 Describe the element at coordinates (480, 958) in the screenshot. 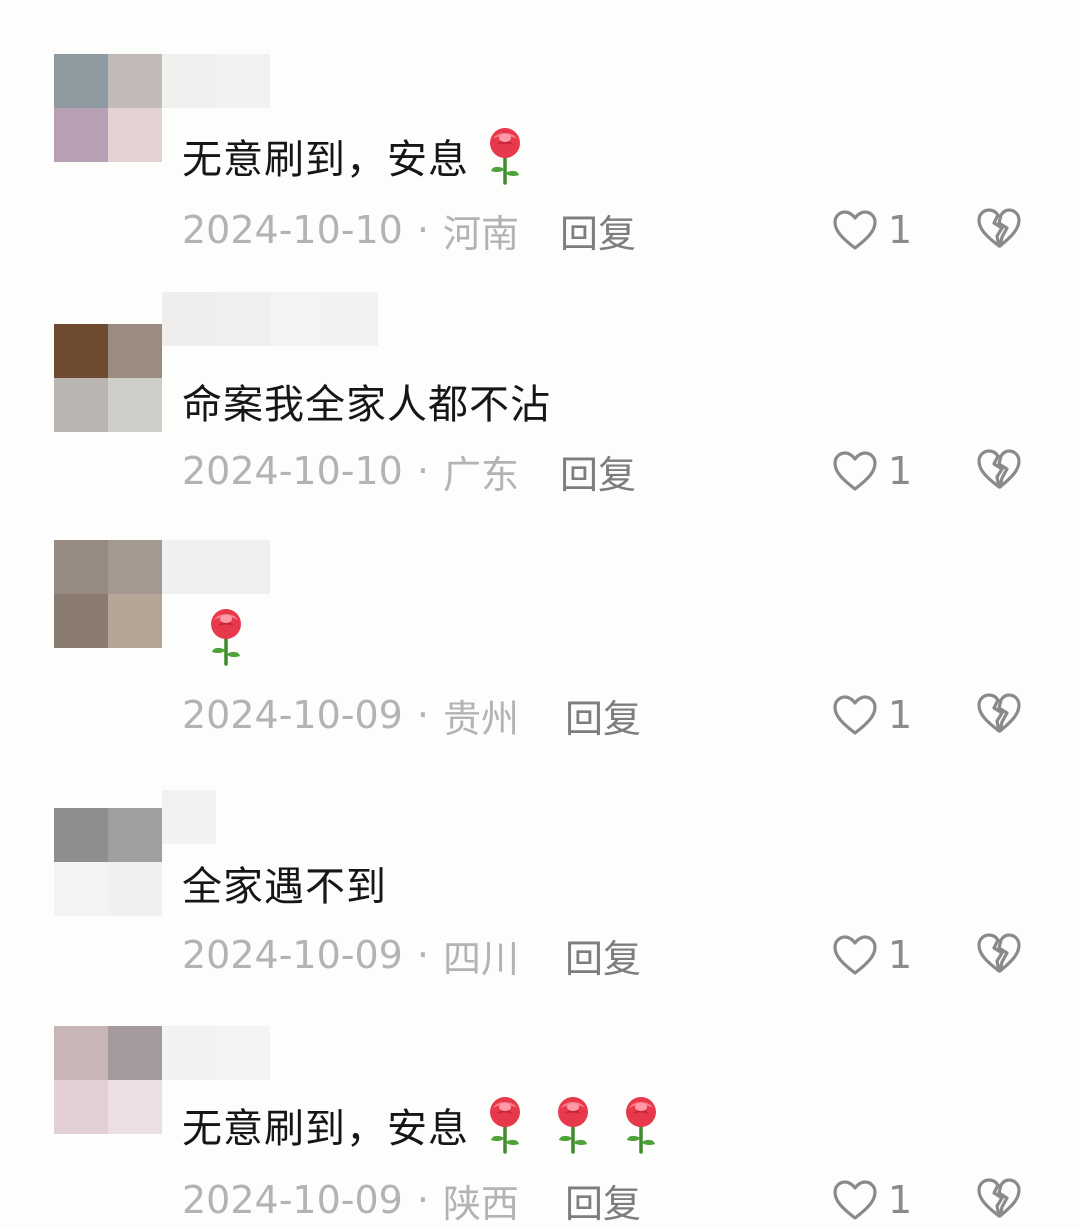

I see `comment-location: 四川` at that location.